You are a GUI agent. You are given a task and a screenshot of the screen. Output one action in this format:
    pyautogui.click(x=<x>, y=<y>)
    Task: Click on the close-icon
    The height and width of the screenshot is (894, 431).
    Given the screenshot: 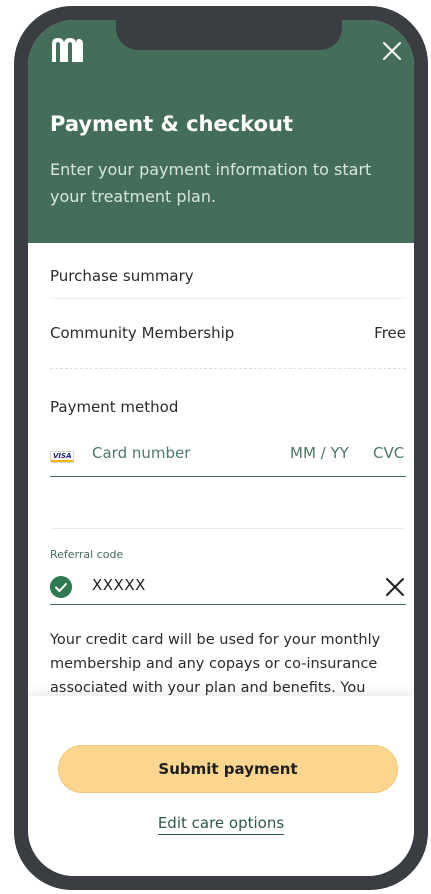 What is the action you would take?
    pyautogui.click(x=392, y=51)
    